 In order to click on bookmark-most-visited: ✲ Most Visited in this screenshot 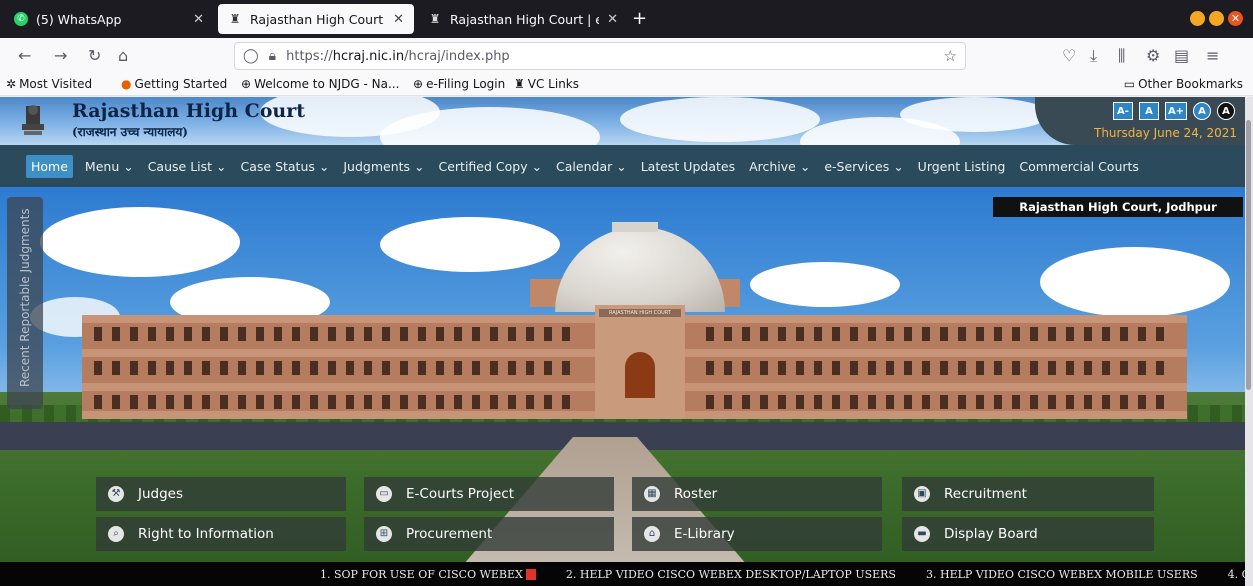, I will do `click(49, 84)`.